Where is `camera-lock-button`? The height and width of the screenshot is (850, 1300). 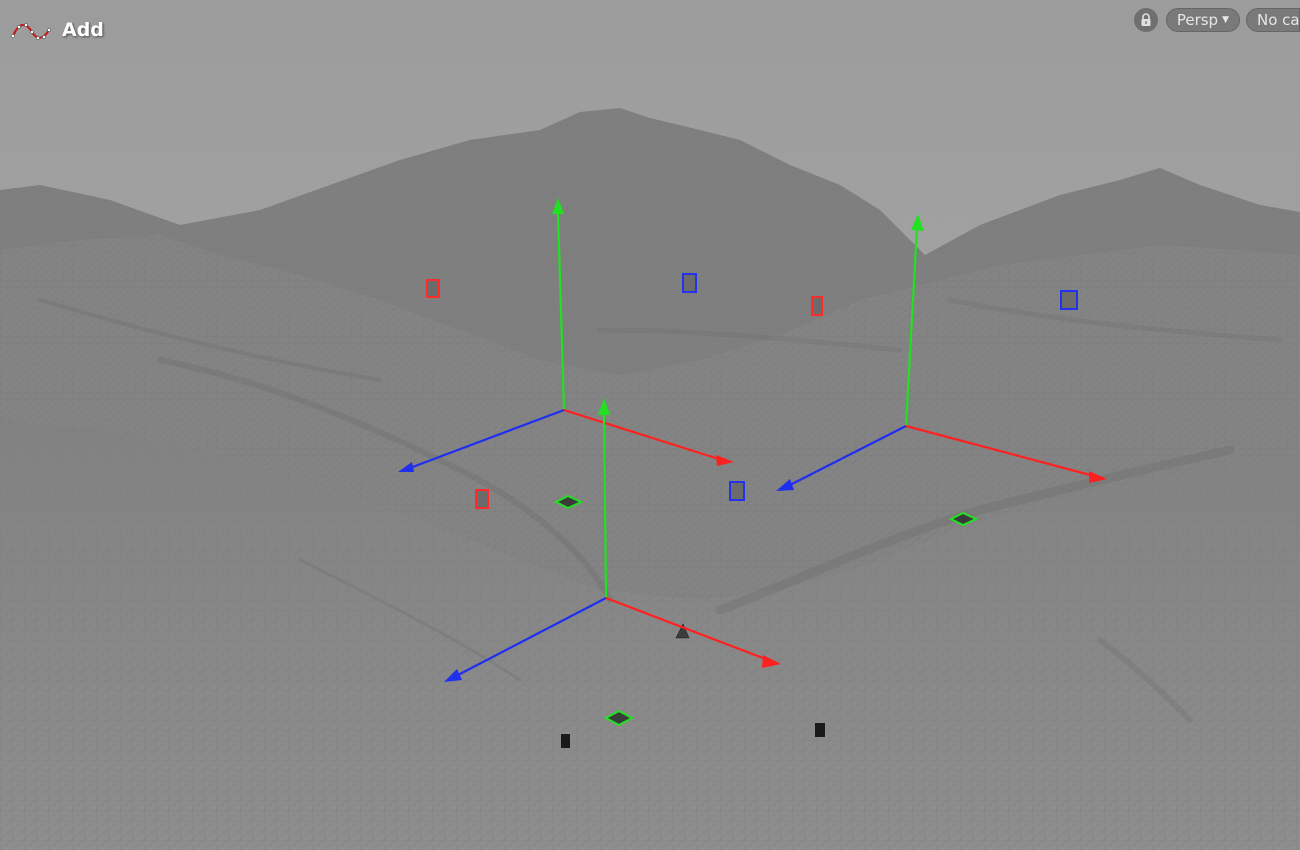 camera-lock-button is located at coordinates (1145, 20).